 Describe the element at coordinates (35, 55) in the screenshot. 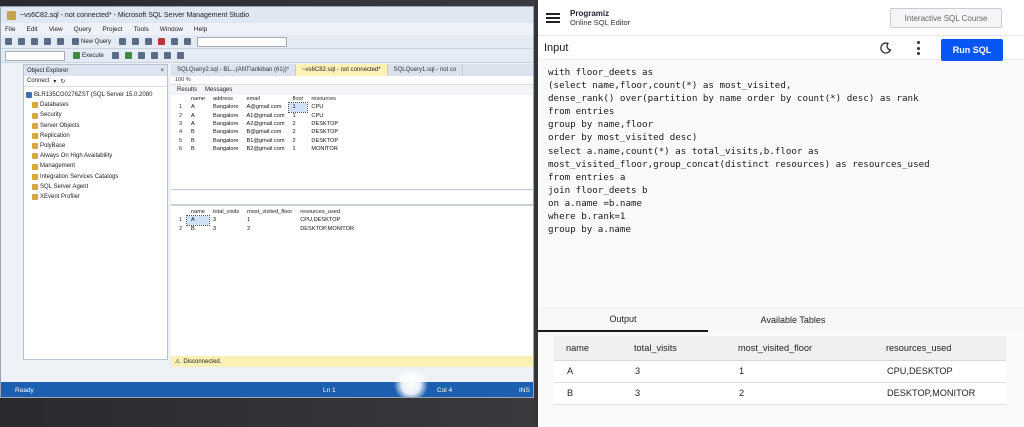

I see `database-select` at that location.